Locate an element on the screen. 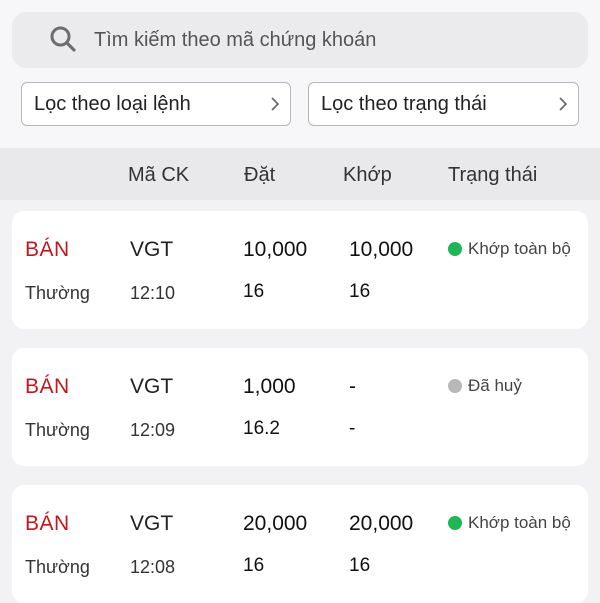  column-header-symbol: Mã CK is located at coordinates (159, 175).